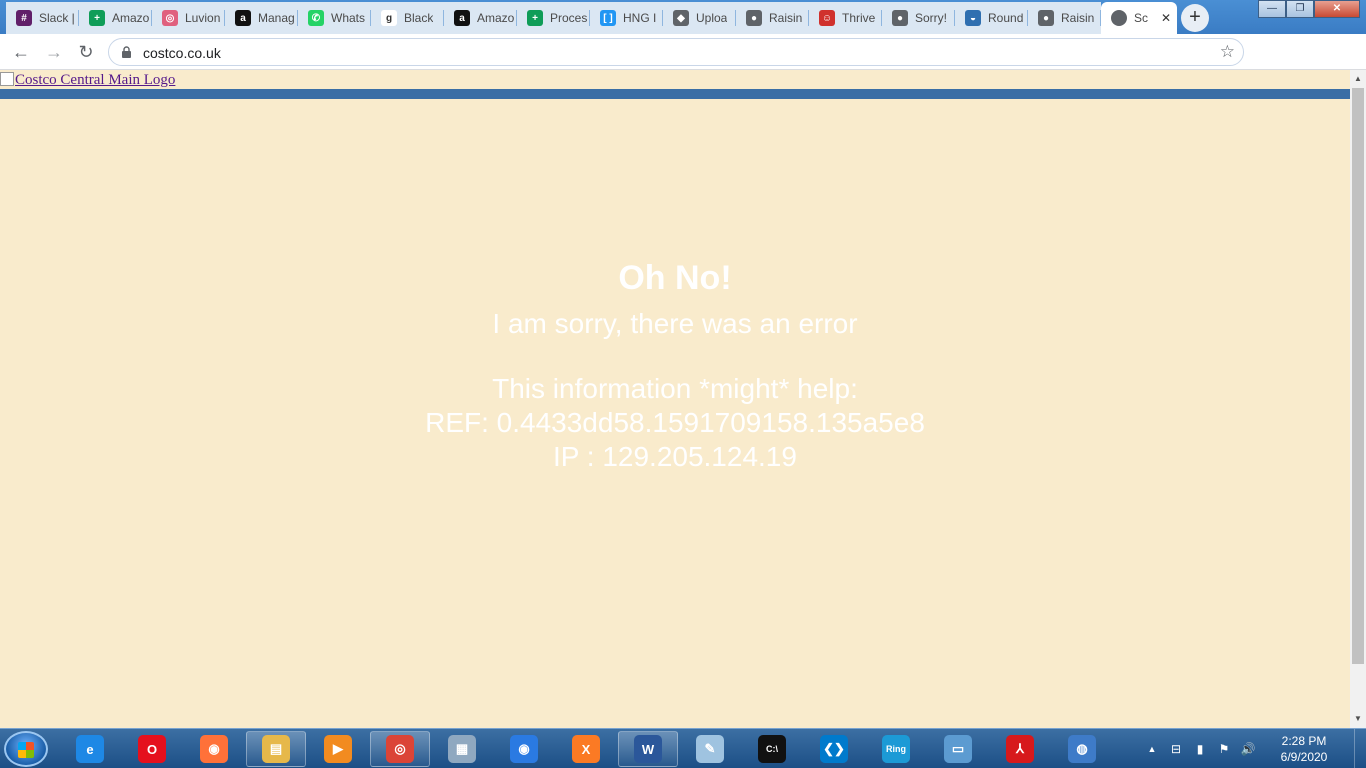 The width and height of the screenshot is (1366, 768). I want to click on action-center-flag-icon: ⚑, so click(1224, 749).